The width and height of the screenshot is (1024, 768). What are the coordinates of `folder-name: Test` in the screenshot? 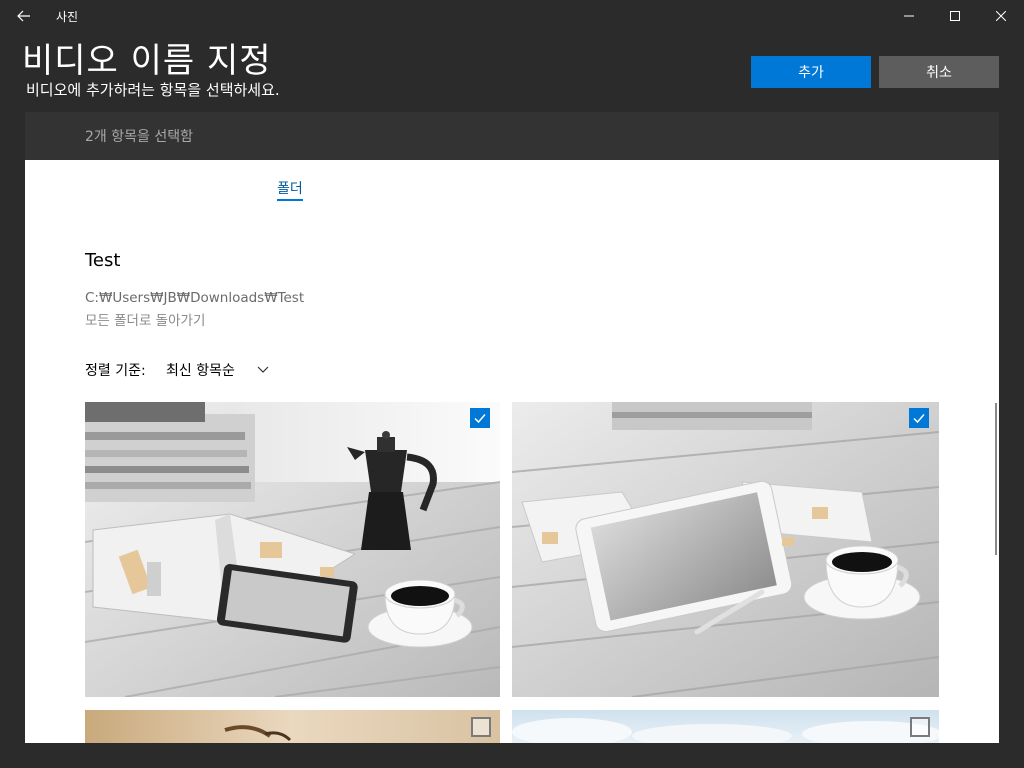 It's located at (103, 260).